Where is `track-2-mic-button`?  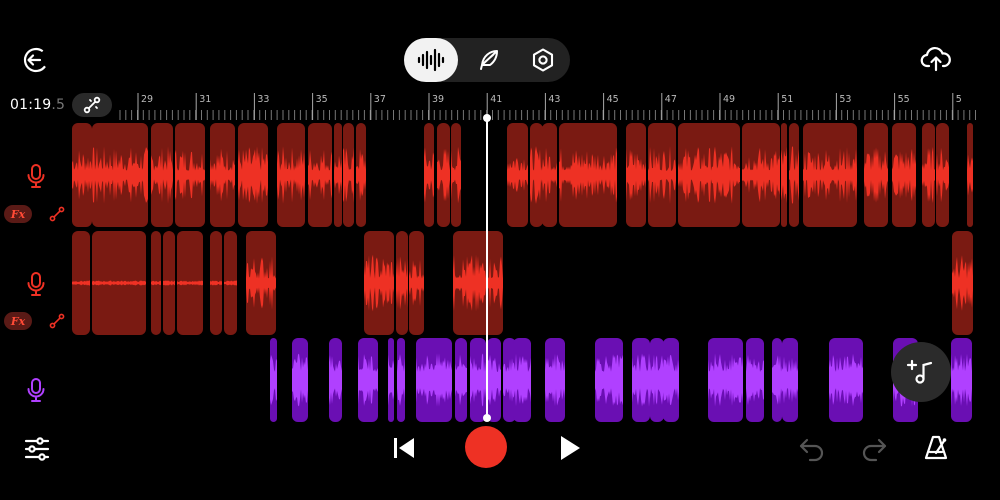
track-2-mic-button is located at coordinates (36, 284).